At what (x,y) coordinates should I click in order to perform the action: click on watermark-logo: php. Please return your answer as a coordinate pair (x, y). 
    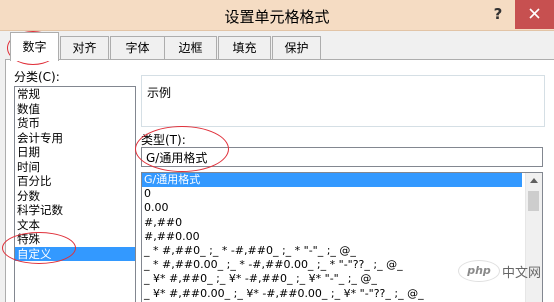
    Looking at the image, I should click on (479, 271).